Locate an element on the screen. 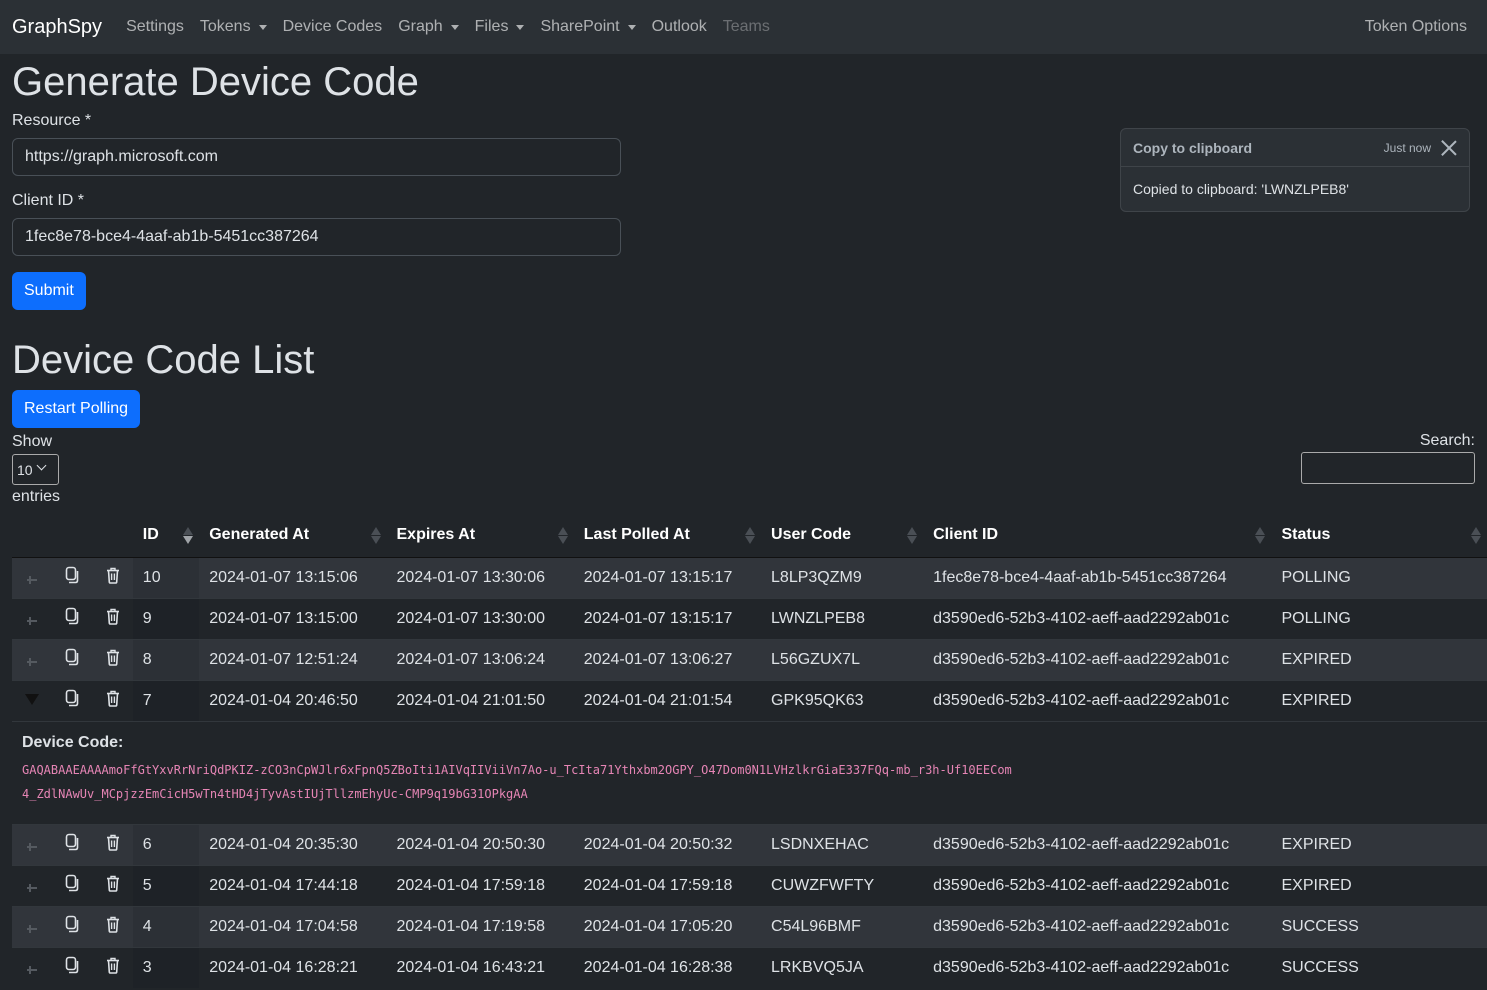 Image resolution: width=1487 pixels, height=990 pixels. column-header-user-code: User Code is located at coordinates (842, 535).